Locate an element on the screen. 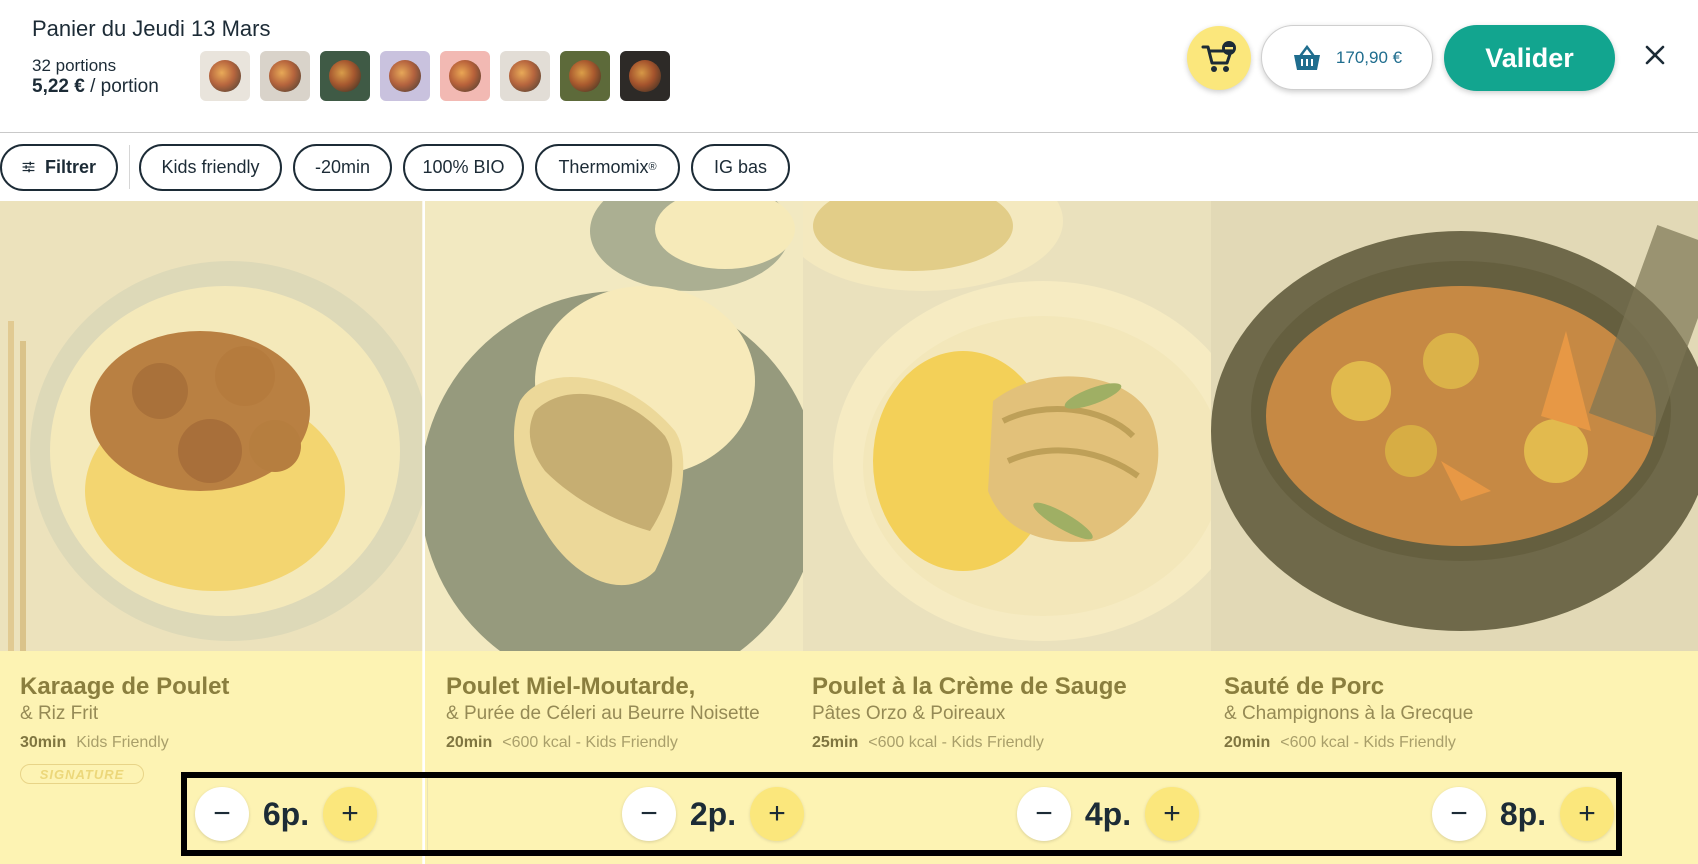 This screenshot has width=1698, height=864. recipe-title: Poulet Miel-Moutarde, is located at coordinates (571, 686).